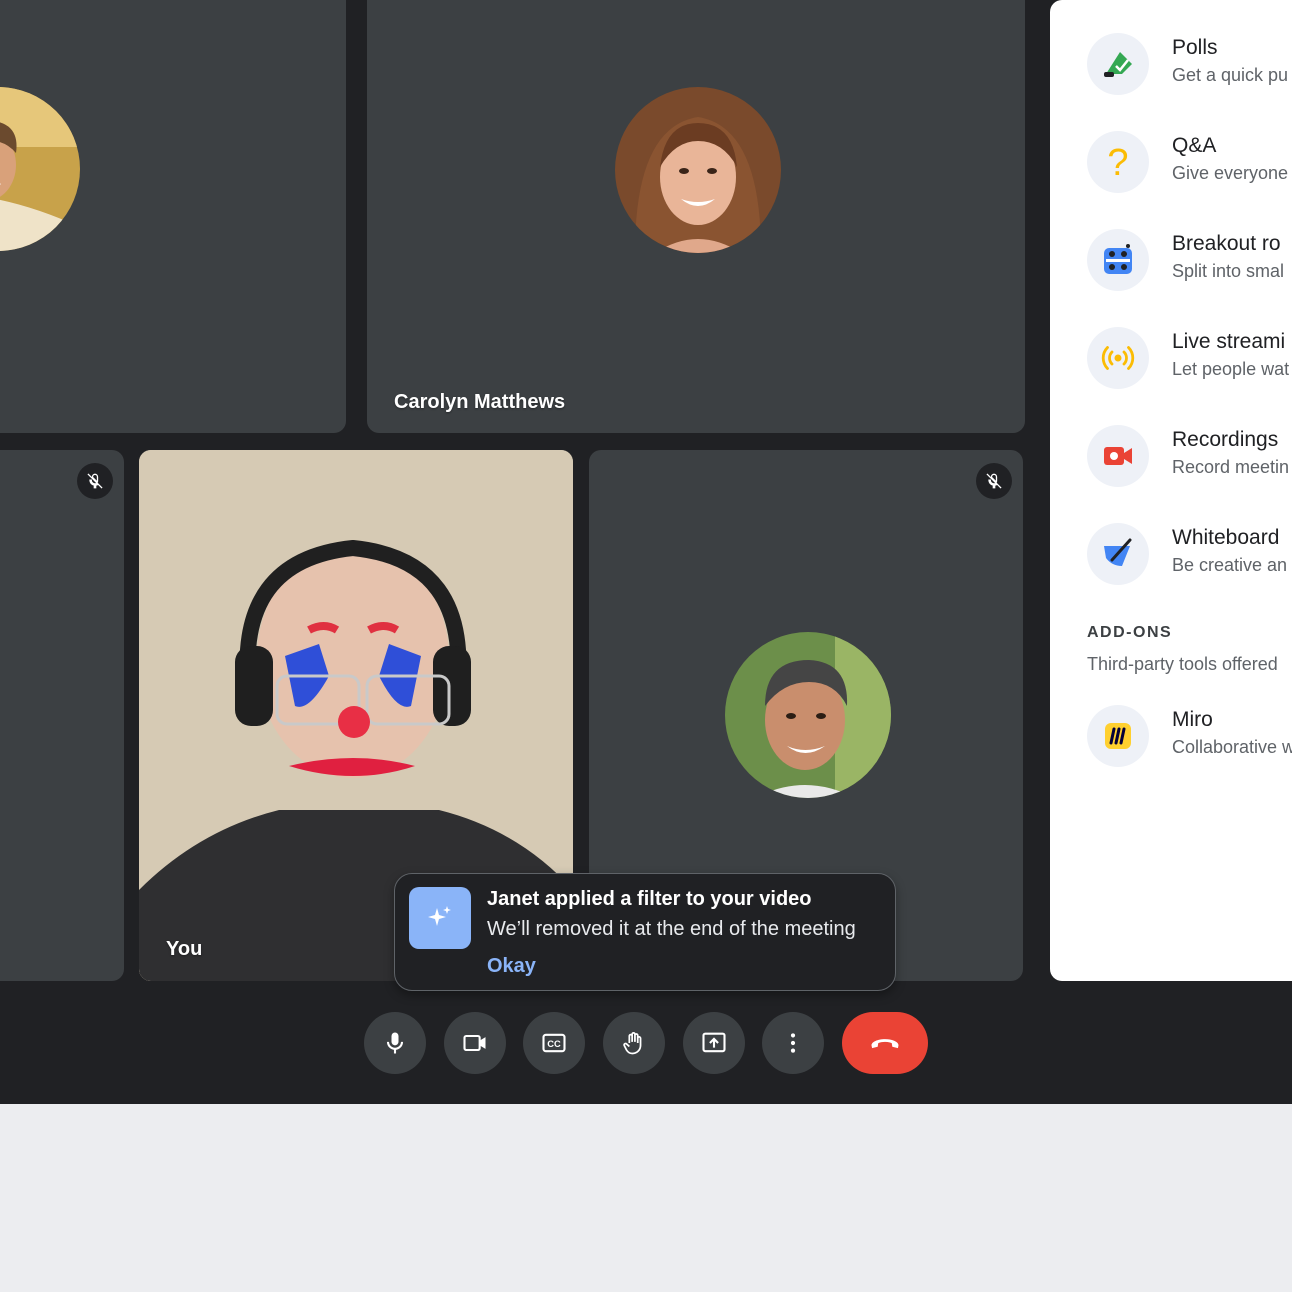  Describe the element at coordinates (1192, 719) in the screenshot. I see `addon-title: Miro` at that location.